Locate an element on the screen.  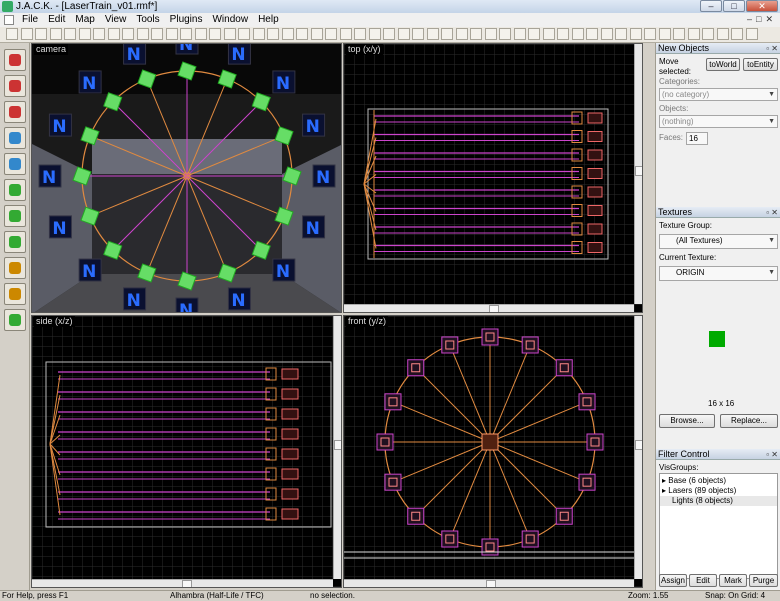
to-world-button: toWorld is located at coordinates (723, 64).